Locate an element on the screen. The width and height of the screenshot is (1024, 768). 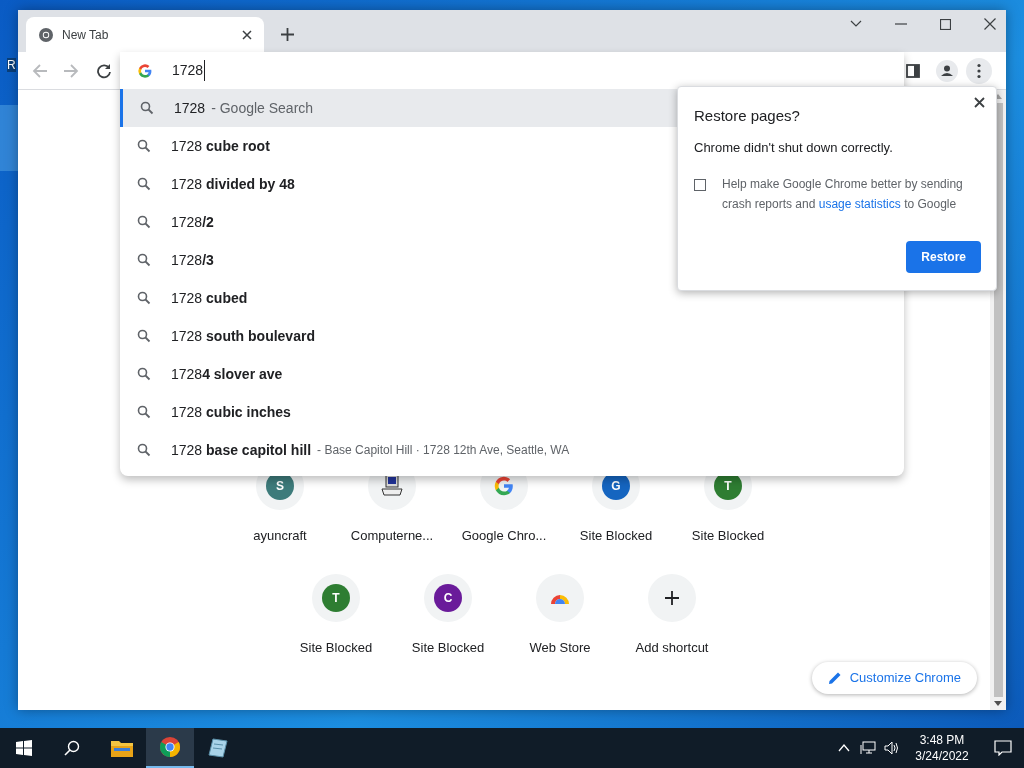
notepad-icon is located at coordinates (218, 748).